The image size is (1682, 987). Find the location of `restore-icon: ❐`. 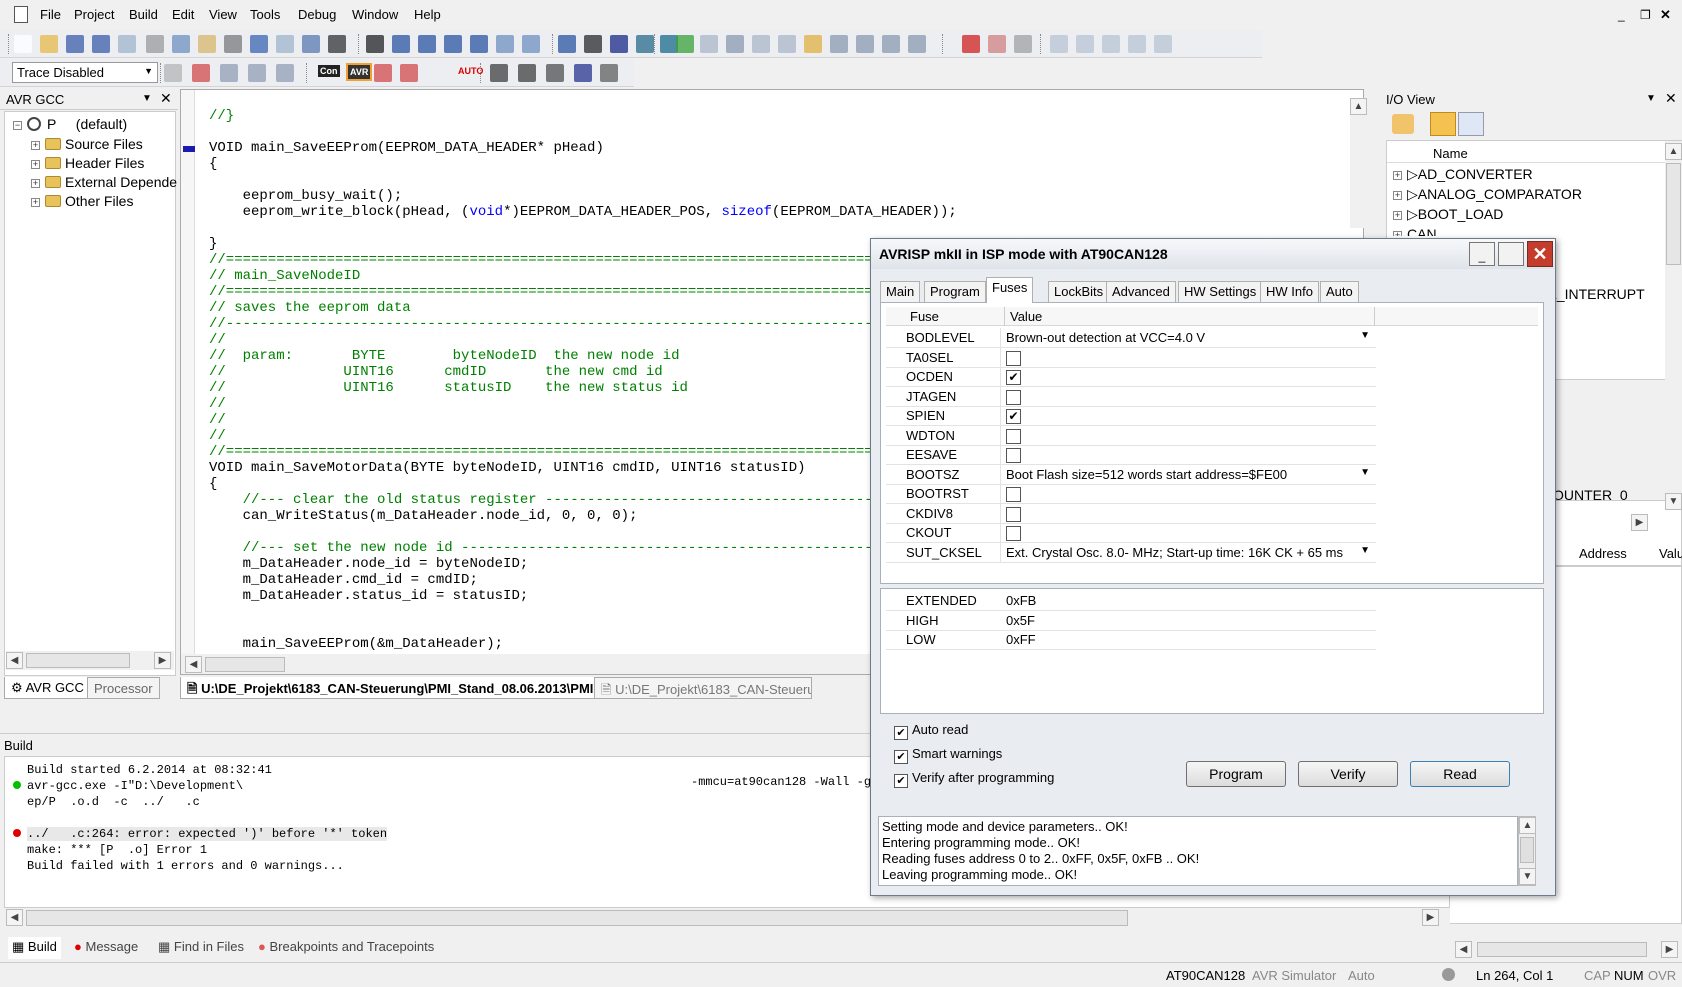

restore-icon: ❐ is located at coordinates (1645, 15).